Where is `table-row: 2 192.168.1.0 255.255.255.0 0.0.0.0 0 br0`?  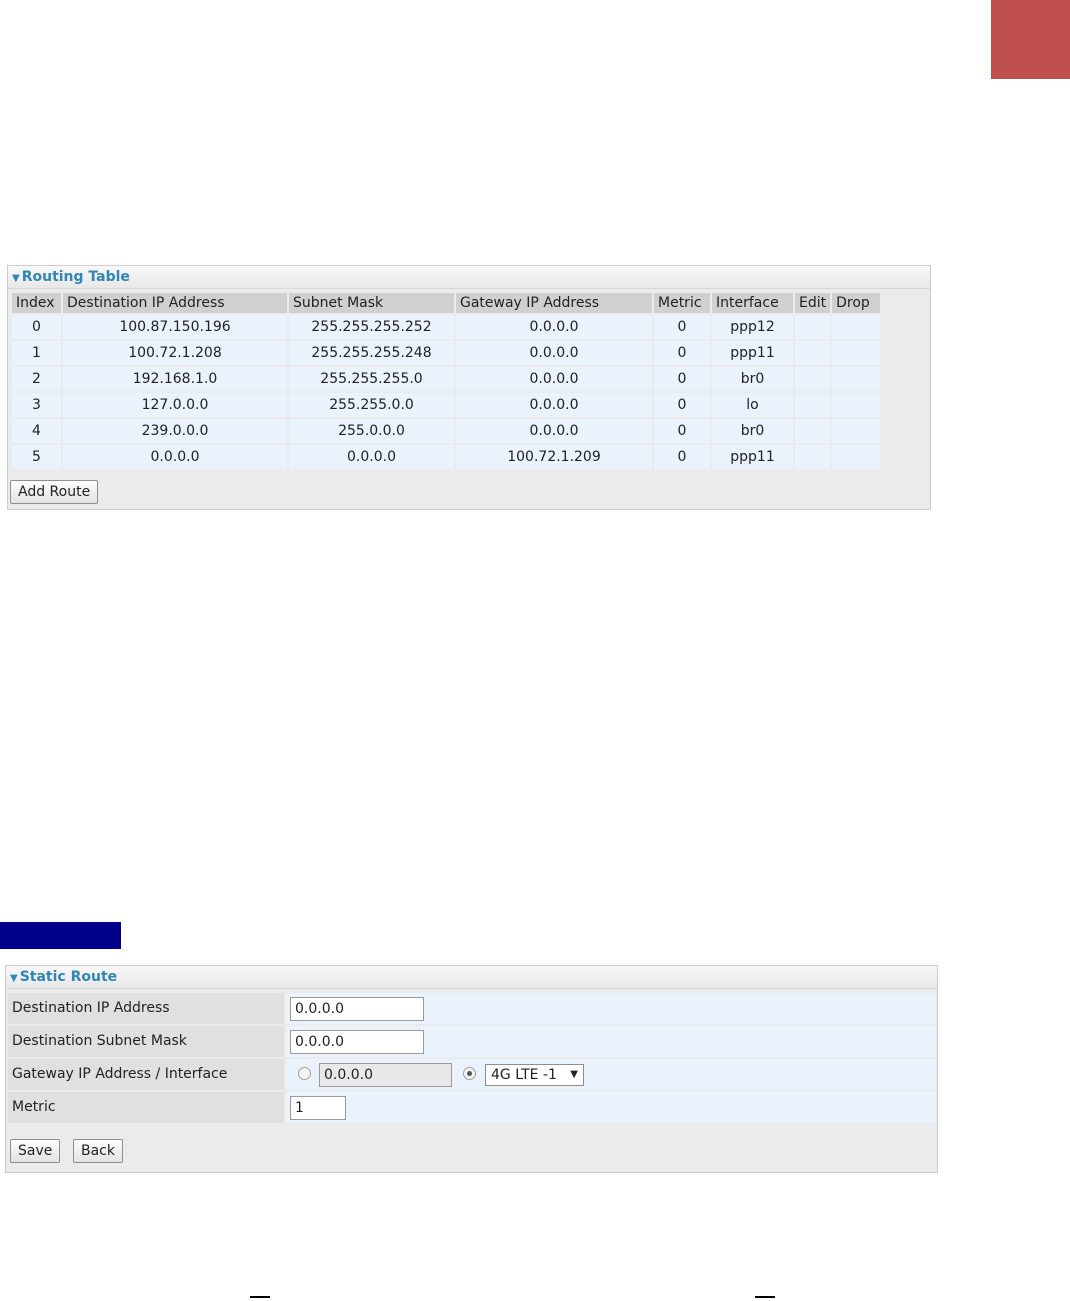
table-row: 2 192.168.1.0 255.255.255.0 0.0.0.0 0 br0 is located at coordinates (446, 379).